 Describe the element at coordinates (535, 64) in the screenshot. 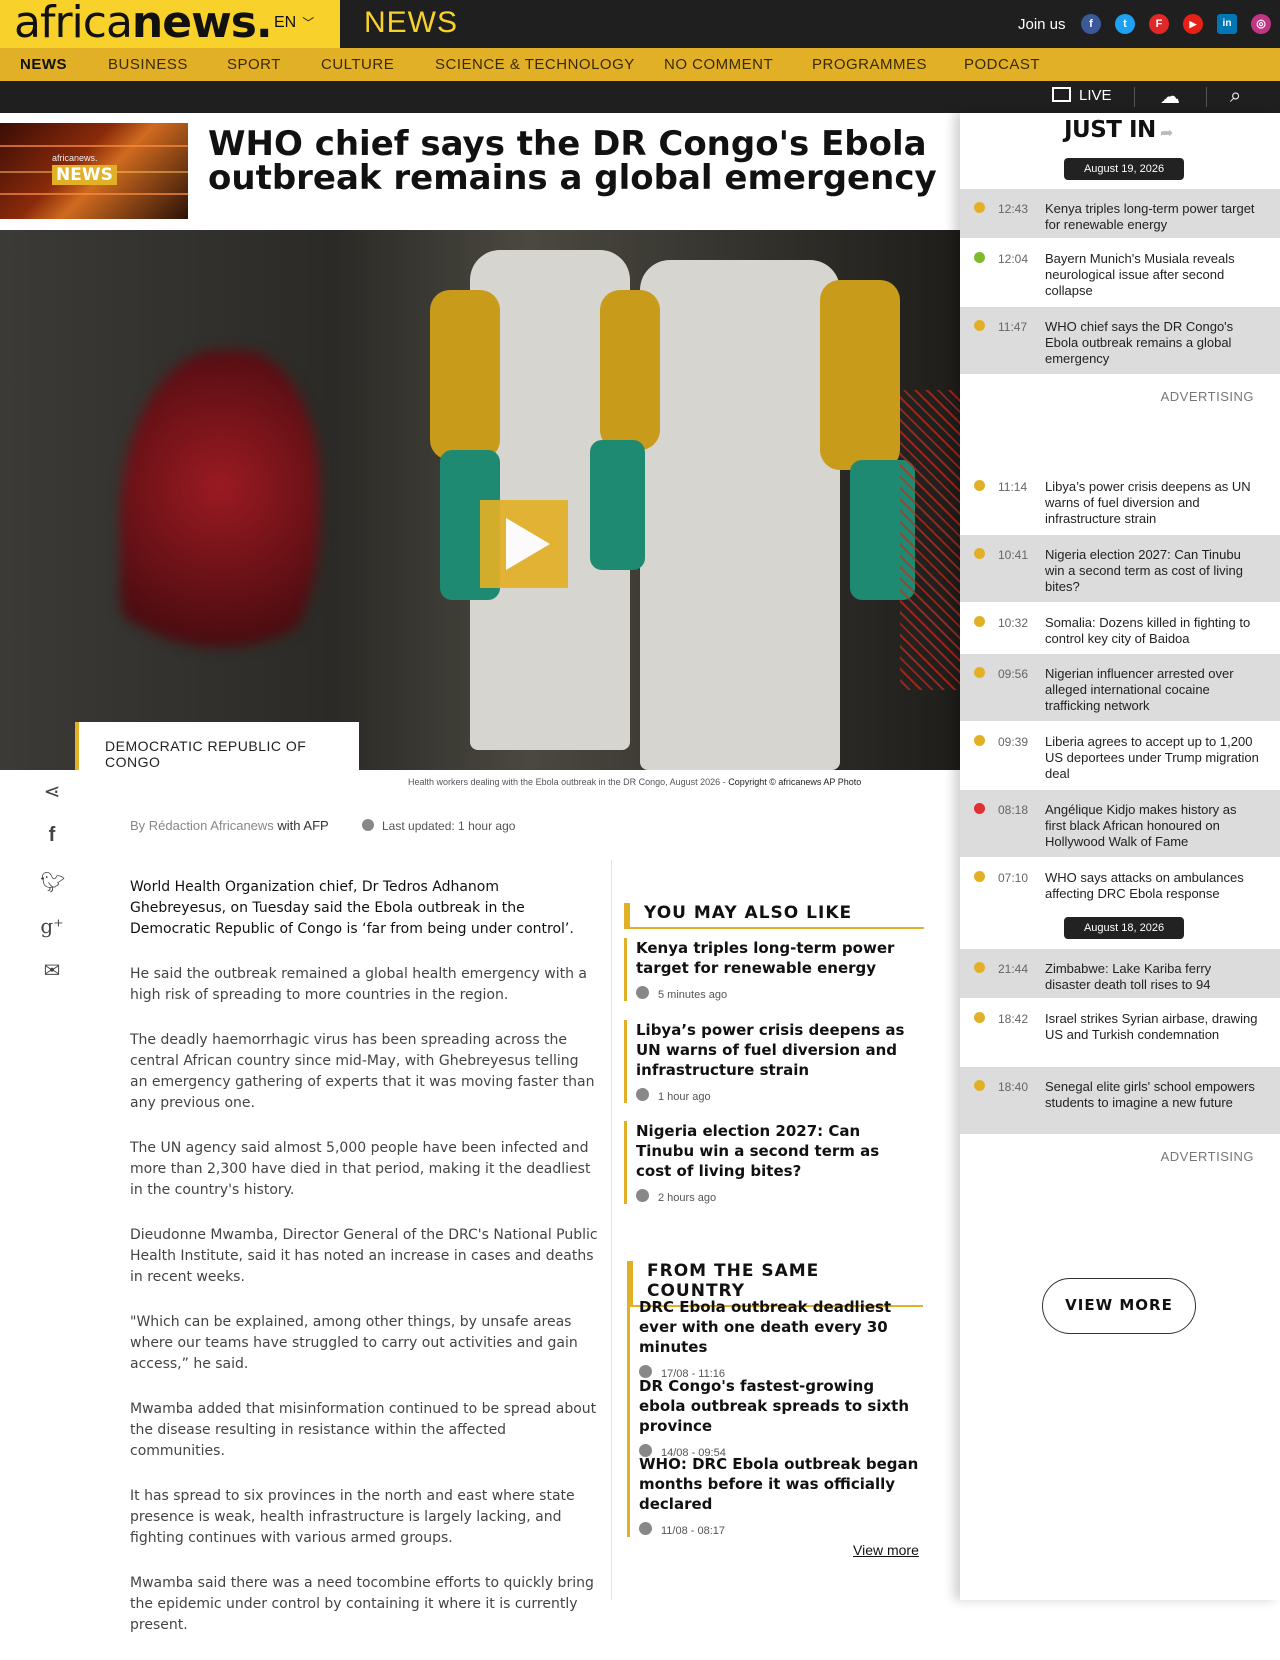

I see `nav-science-technology: SCIENCE & TECHNOLOGY` at that location.